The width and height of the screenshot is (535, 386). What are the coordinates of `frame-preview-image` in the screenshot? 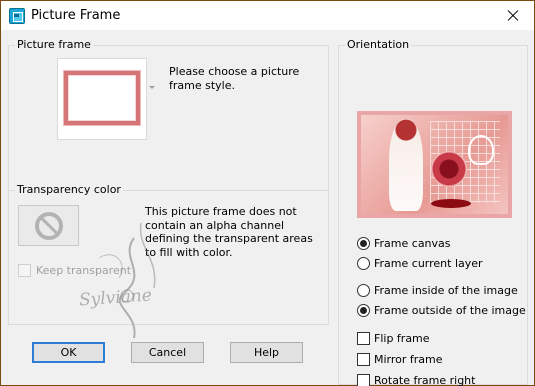 It's located at (434, 164).